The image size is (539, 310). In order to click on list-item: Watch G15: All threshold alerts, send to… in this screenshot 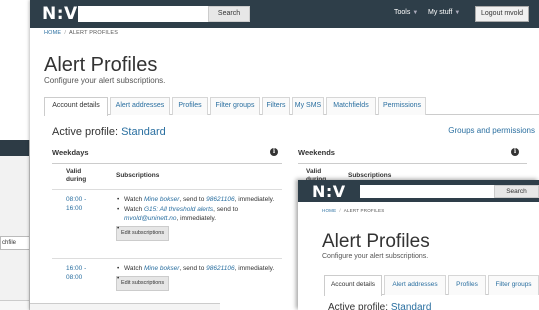, I will do `click(196, 214)`.